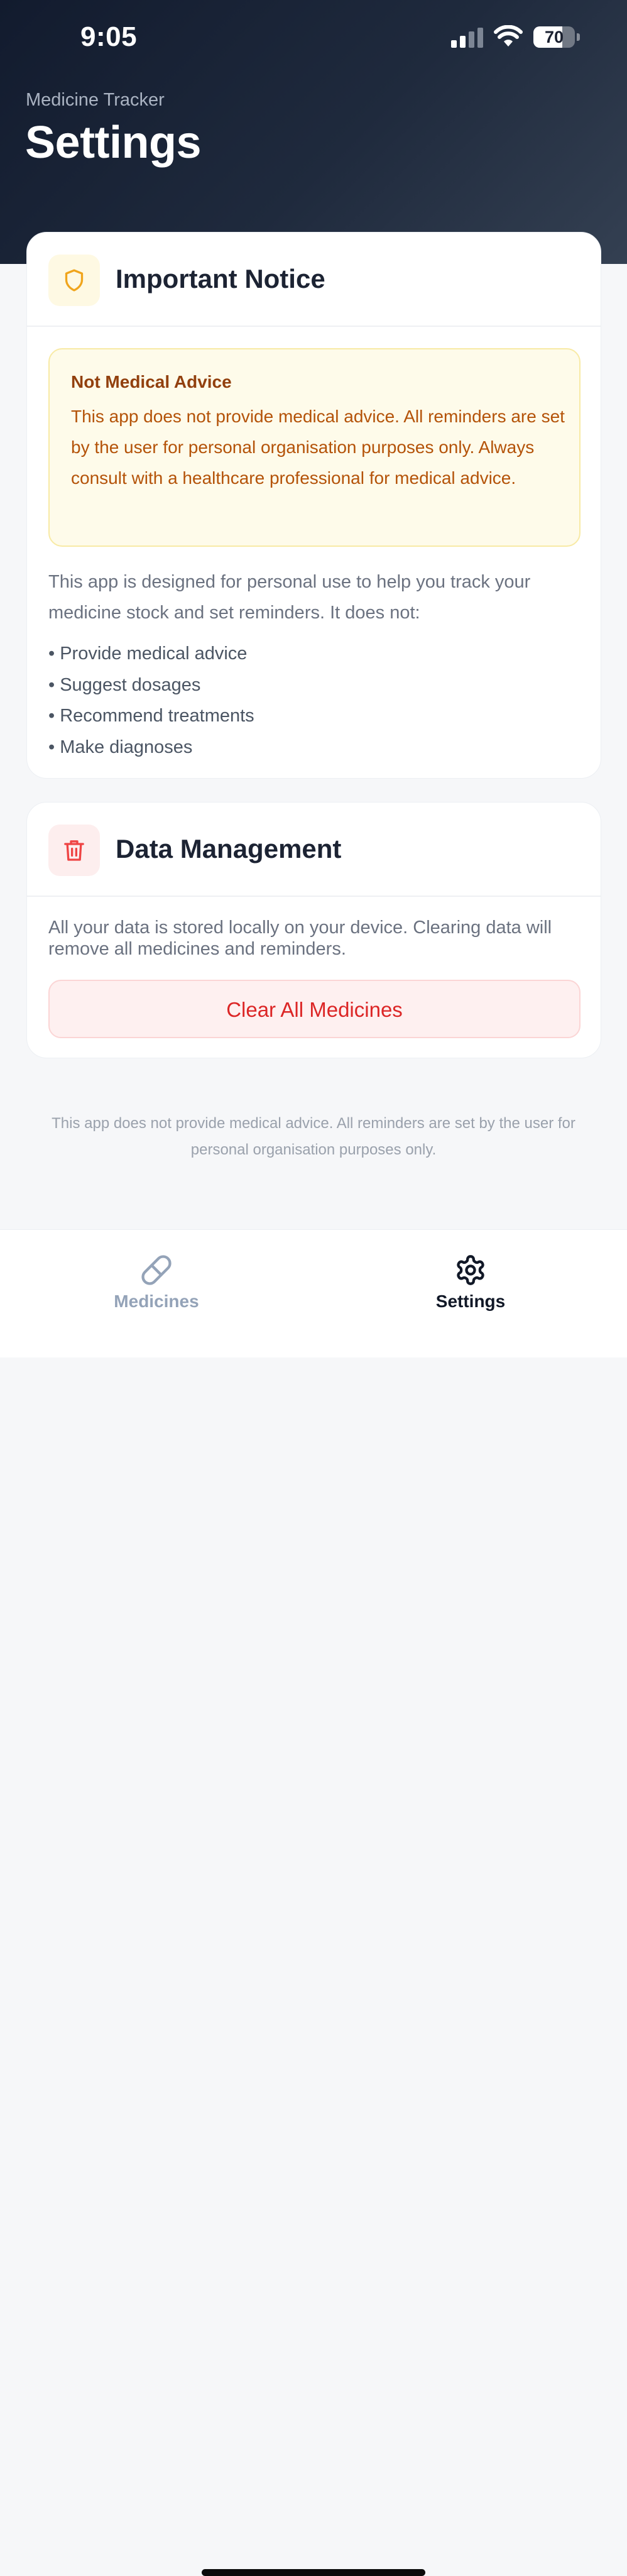 The height and width of the screenshot is (2576, 627). Describe the element at coordinates (470, 1301) in the screenshot. I see `tab-label-settings: Settings` at that location.